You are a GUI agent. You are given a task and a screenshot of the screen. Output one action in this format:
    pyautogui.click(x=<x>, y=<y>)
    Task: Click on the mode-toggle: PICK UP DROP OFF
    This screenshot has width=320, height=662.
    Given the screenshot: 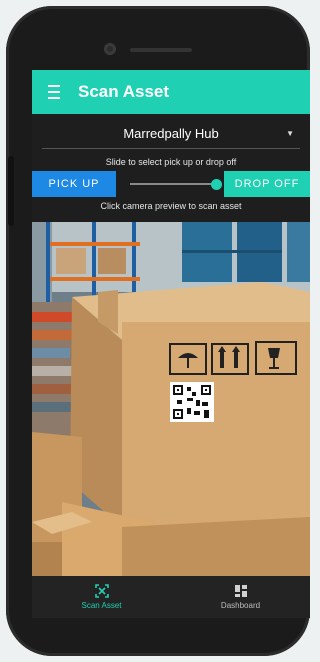 What is the action you would take?
    pyautogui.click(x=171, y=184)
    